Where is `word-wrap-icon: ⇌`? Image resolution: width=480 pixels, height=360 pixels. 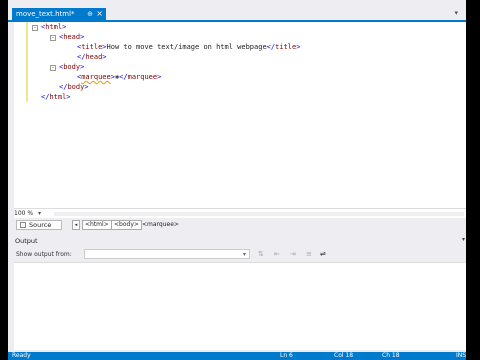 word-wrap-icon: ⇌ is located at coordinates (323, 254).